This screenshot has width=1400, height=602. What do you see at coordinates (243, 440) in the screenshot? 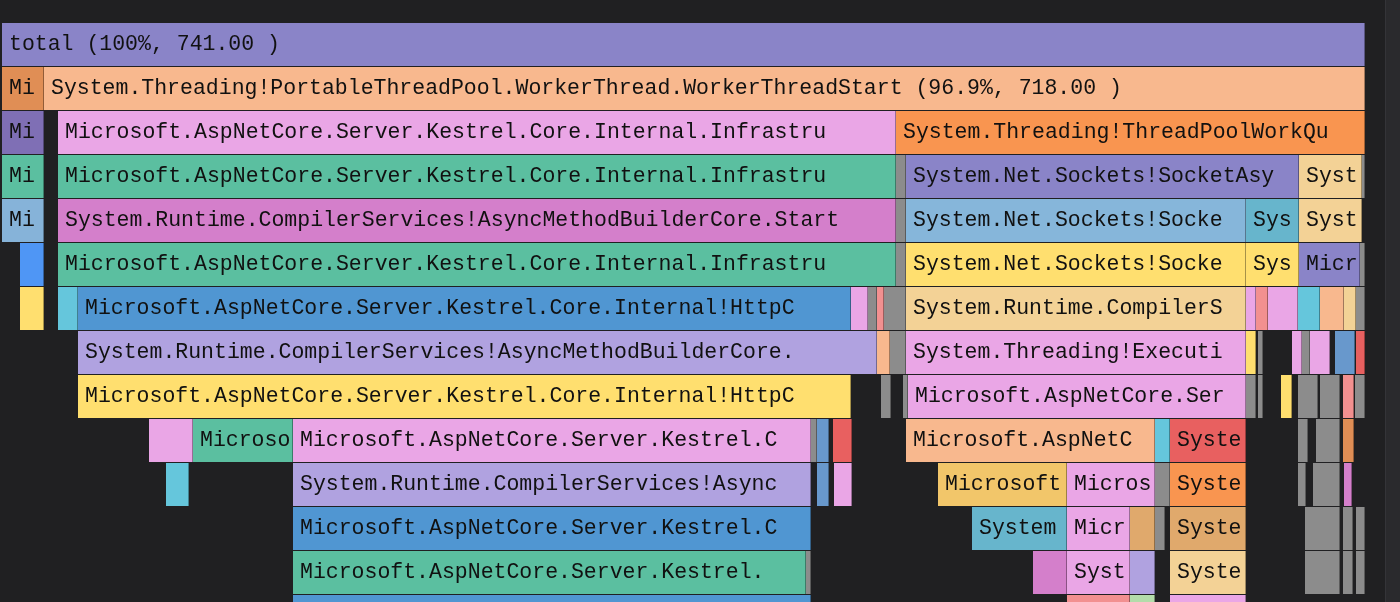
I see `flame-frame: Microso` at bounding box center [243, 440].